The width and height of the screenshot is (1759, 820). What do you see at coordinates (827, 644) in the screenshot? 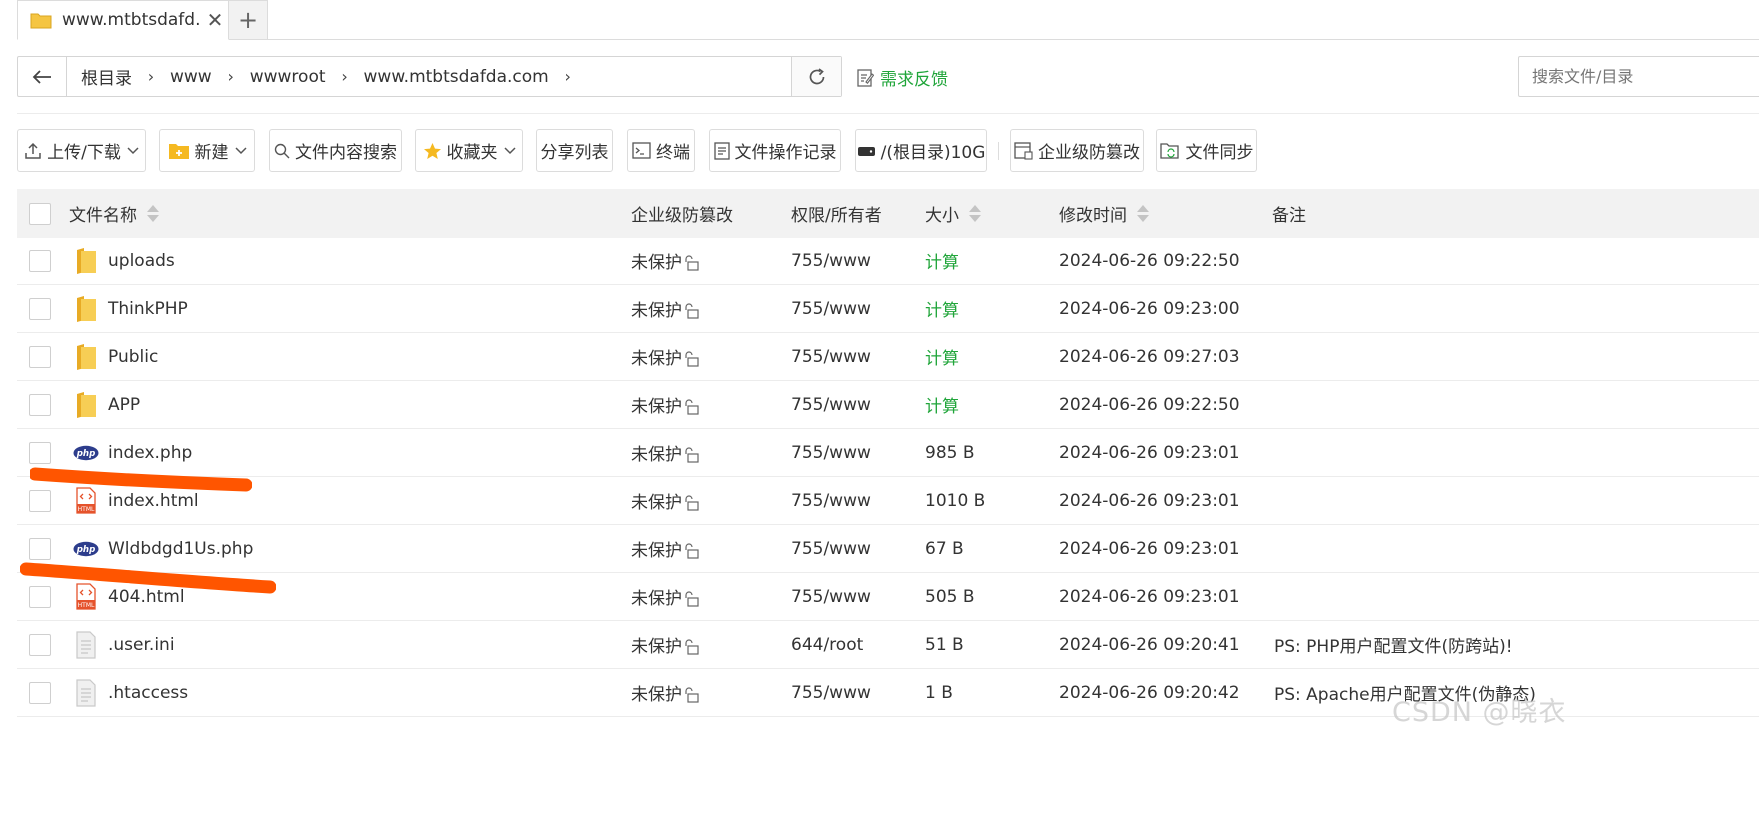
I see `permission-cell: 644/root` at bounding box center [827, 644].